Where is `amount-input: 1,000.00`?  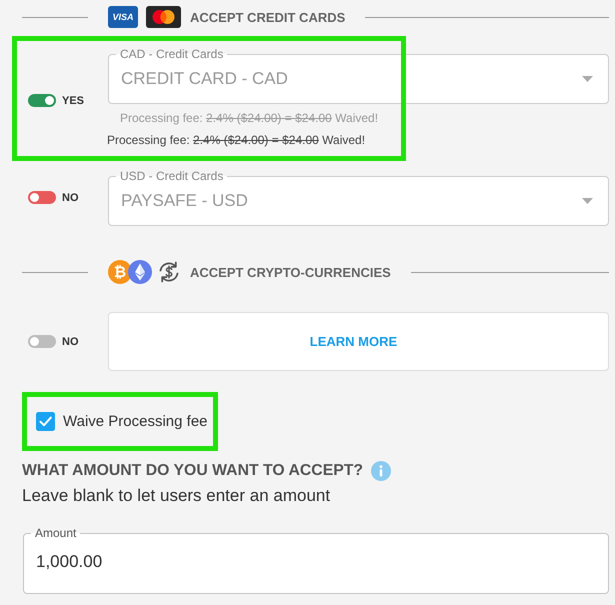 amount-input: 1,000.00 is located at coordinates (316, 562).